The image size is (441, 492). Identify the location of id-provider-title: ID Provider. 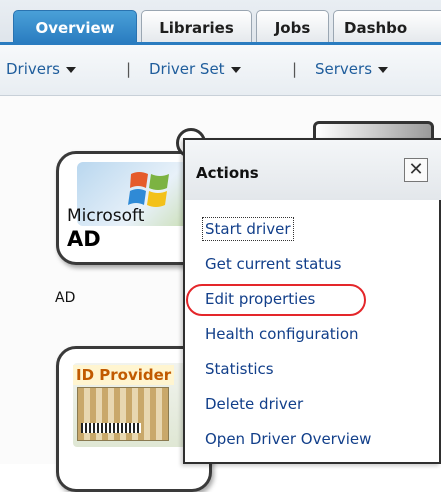
(124, 375).